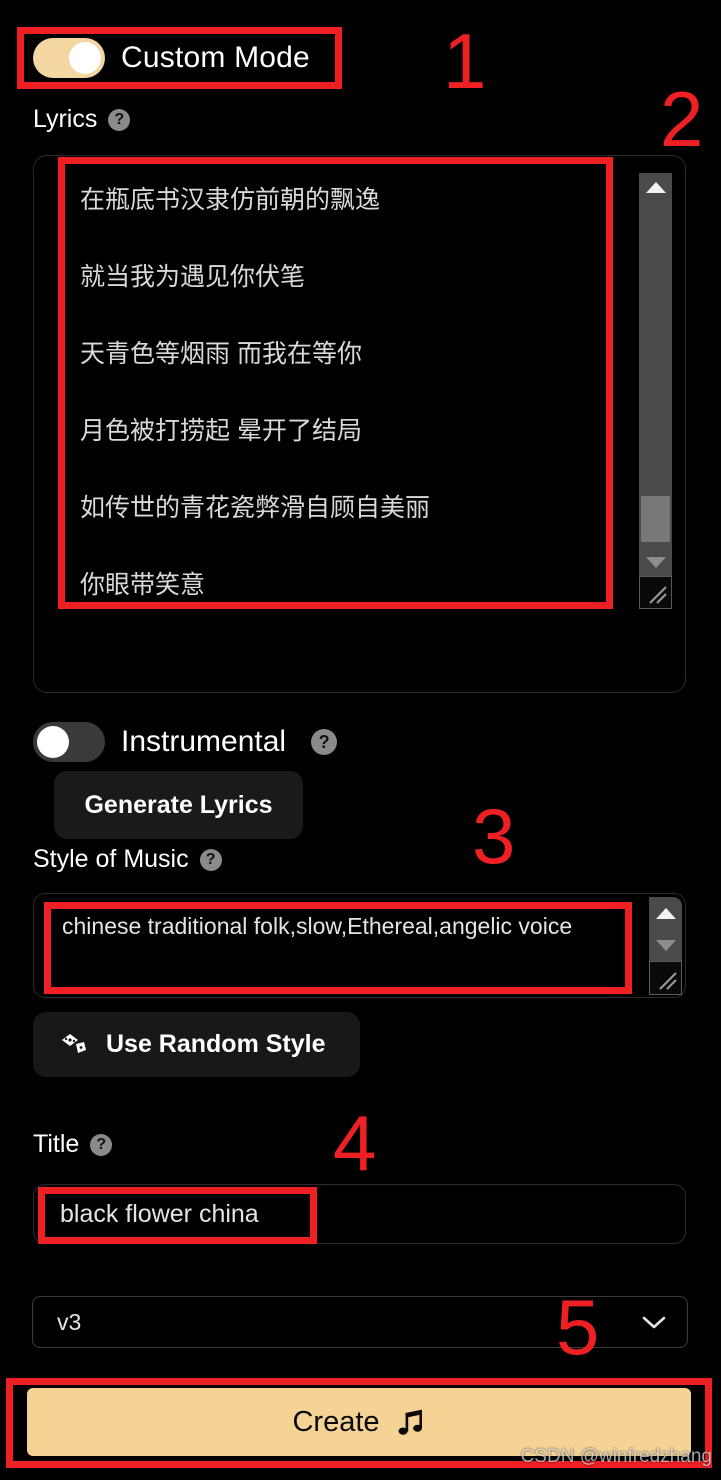 The height and width of the screenshot is (1480, 721). What do you see at coordinates (494, 836) in the screenshot?
I see `annotation-number-3: 3` at bounding box center [494, 836].